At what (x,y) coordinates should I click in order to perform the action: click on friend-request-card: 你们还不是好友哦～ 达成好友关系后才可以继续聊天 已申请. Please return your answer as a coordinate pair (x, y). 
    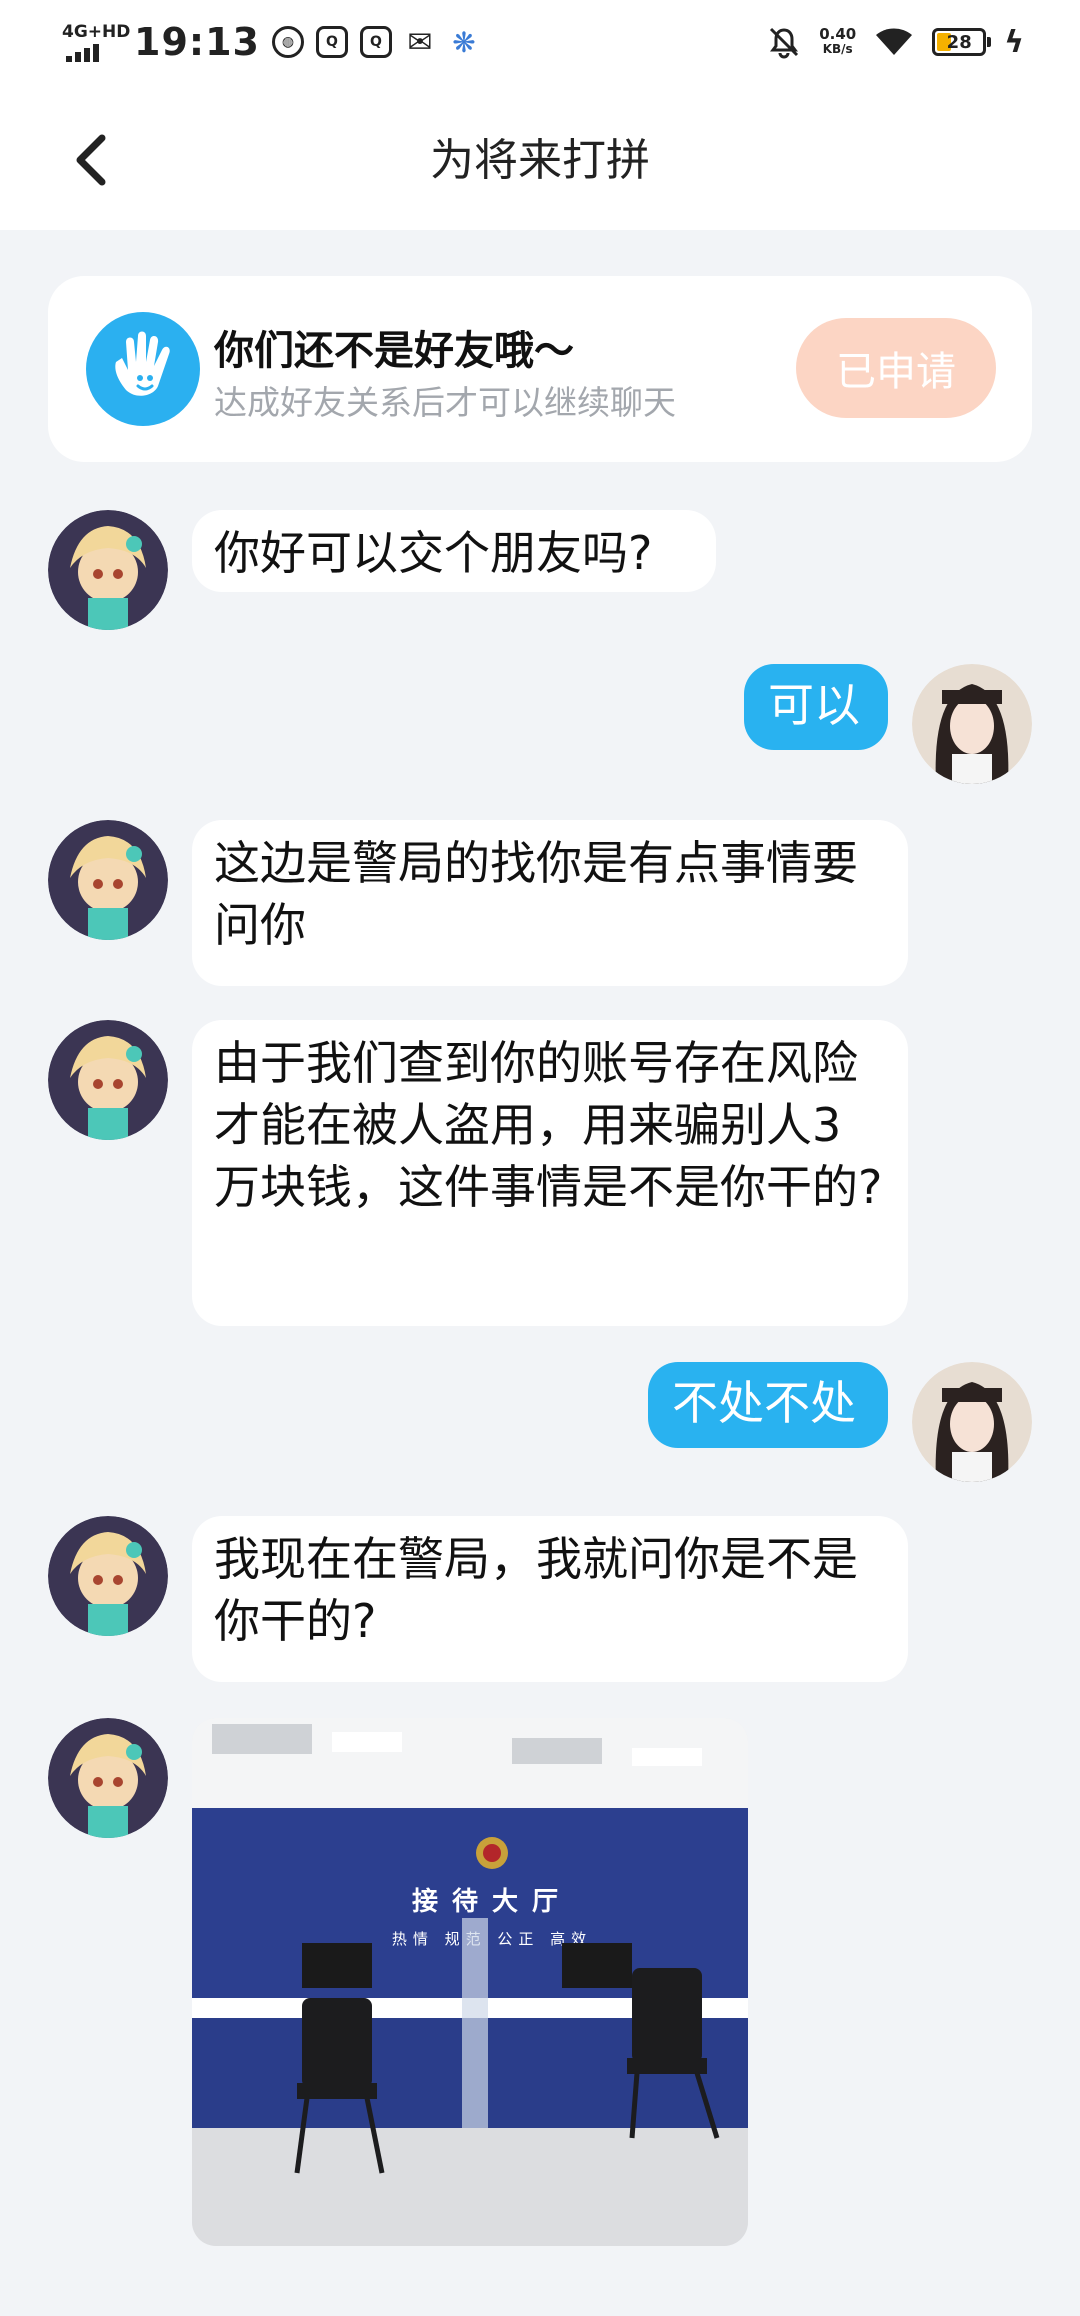
    Looking at the image, I should click on (540, 369).